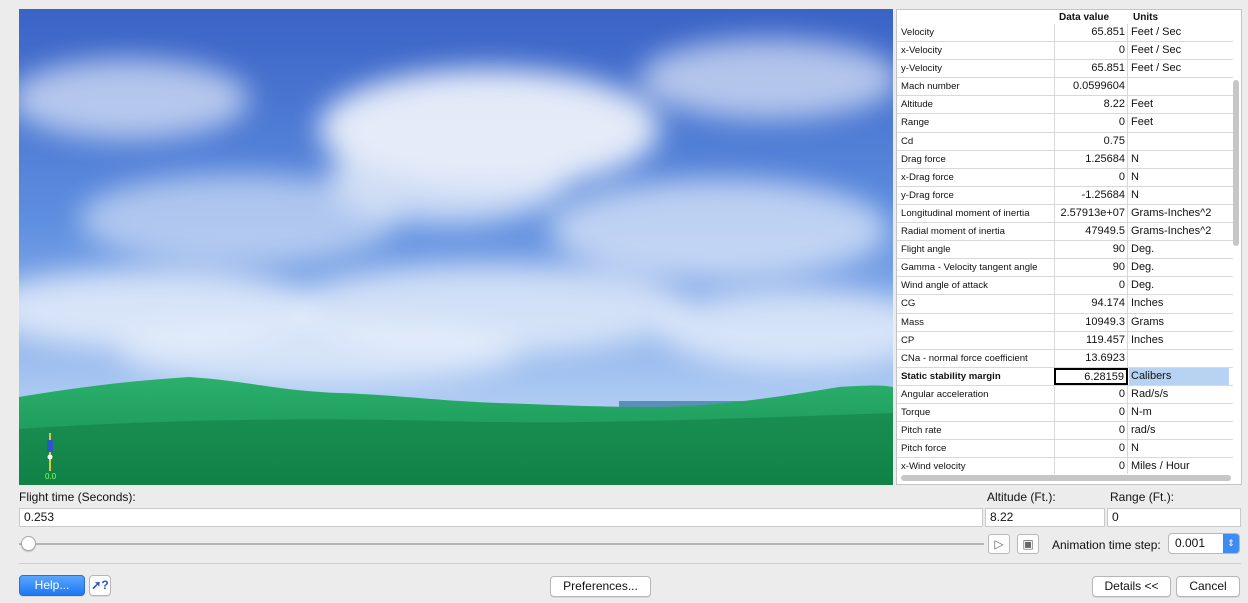 The image size is (1248, 603). What do you see at coordinates (1091, 159) in the screenshot?
I see `row-value: 1.25684` at bounding box center [1091, 159].